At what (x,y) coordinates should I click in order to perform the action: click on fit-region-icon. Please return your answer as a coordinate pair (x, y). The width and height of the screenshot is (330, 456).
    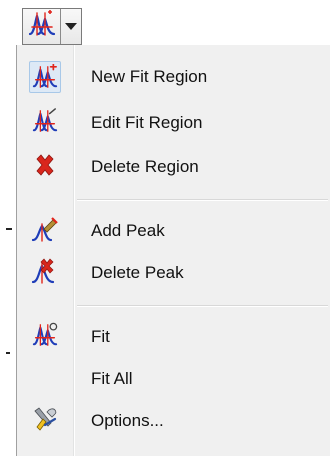
    Looking at the image, I should click on (42, 26).